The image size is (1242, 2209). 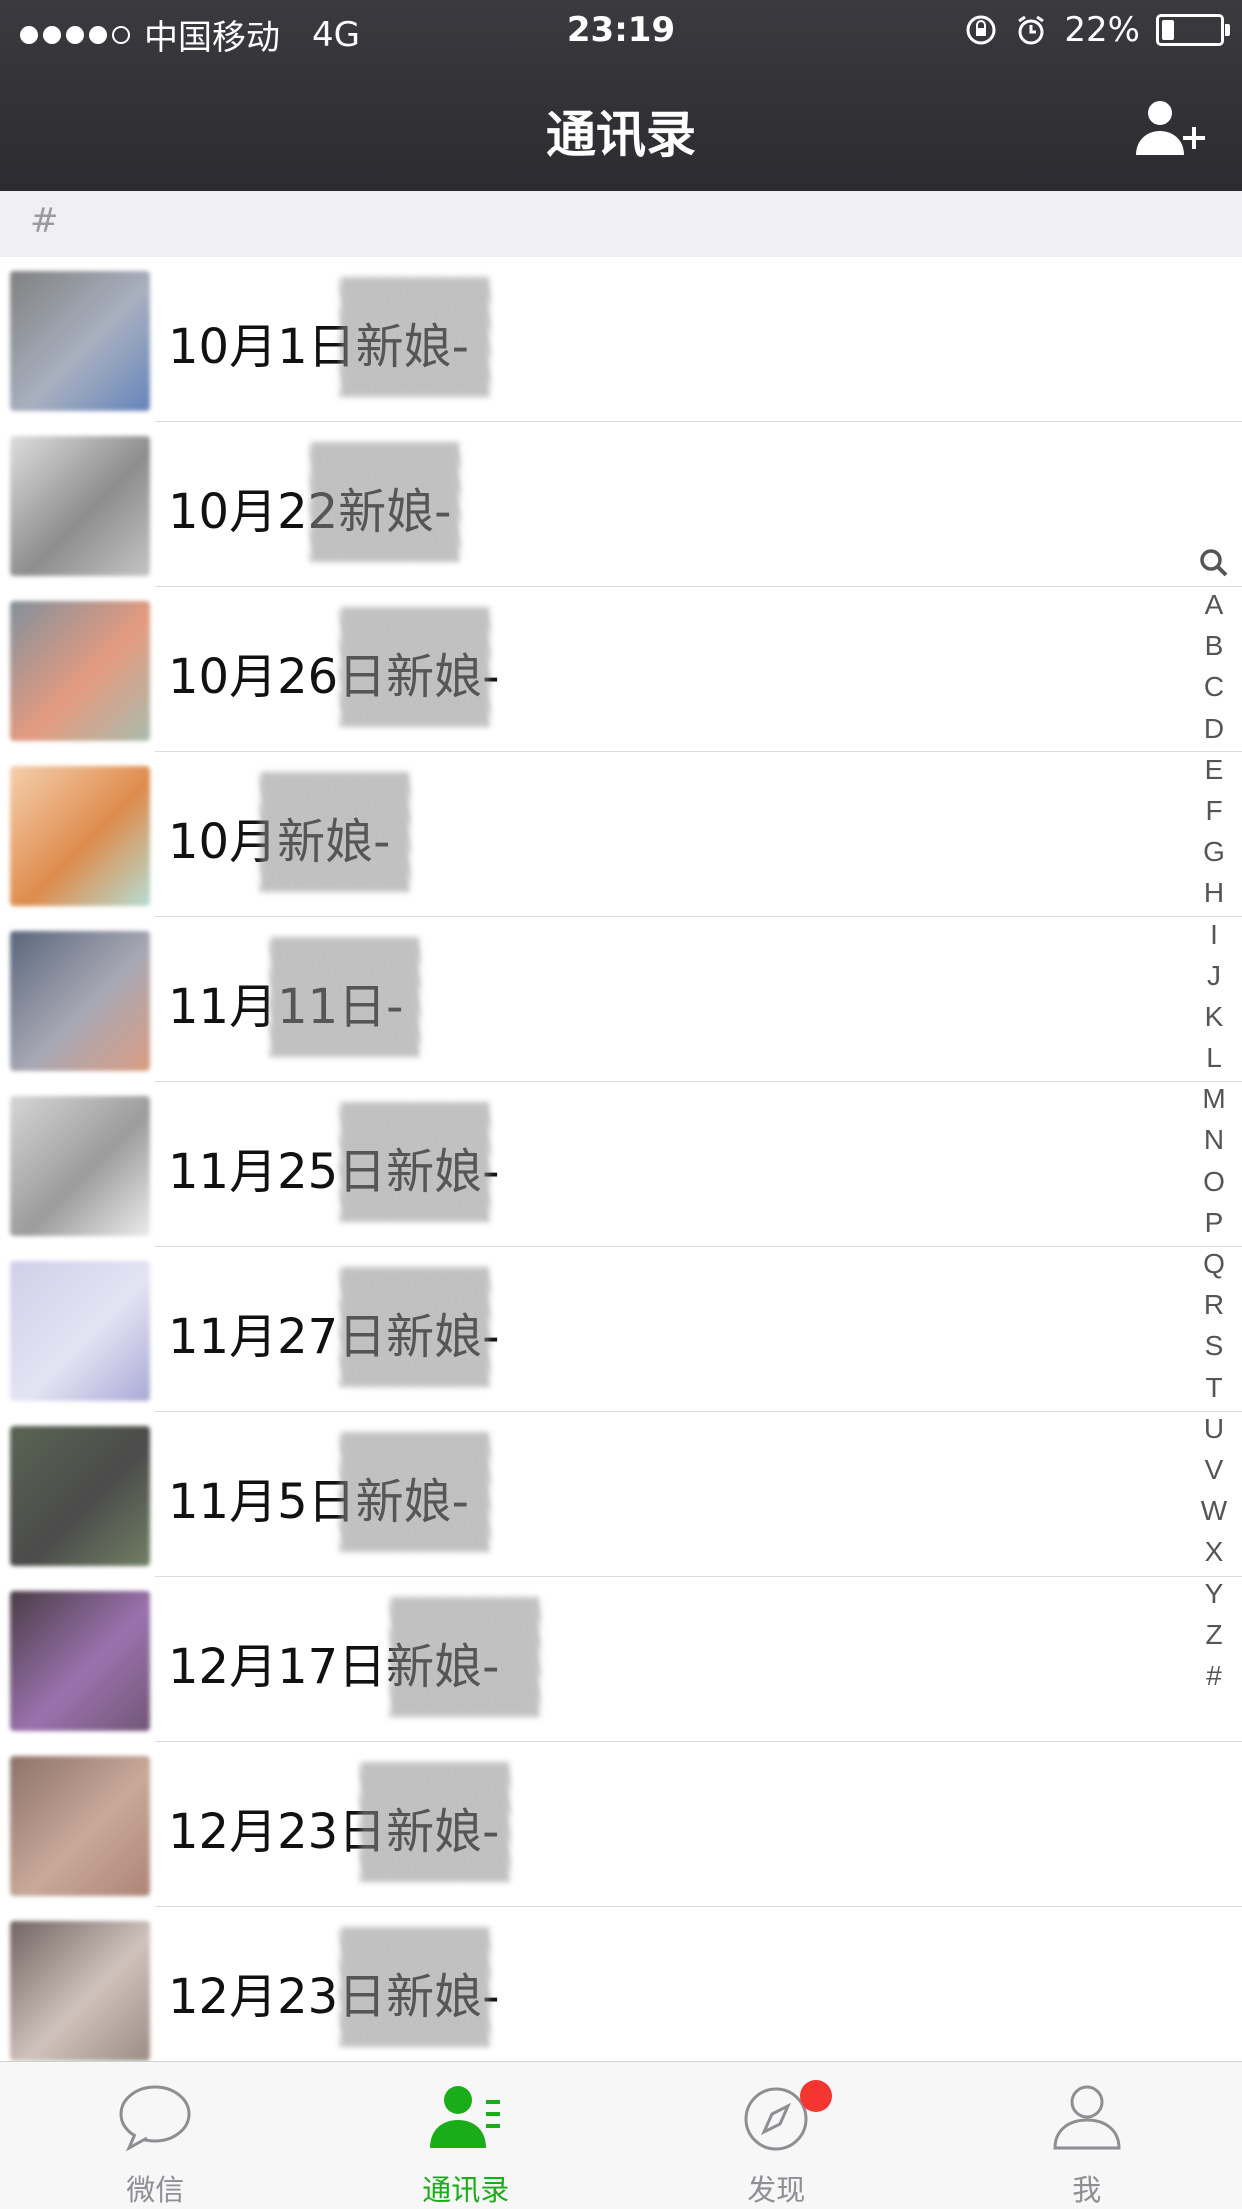 What do you see at coordinates (1102, 30) in the screenshot?
I see `battery-percent: 22%` at bounding box center [1102, 30].